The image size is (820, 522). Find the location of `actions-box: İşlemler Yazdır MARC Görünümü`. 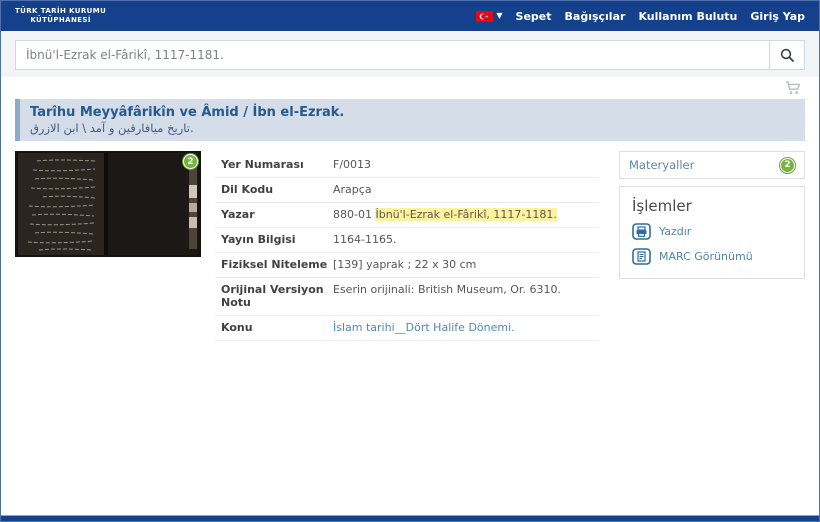

actions-box: İşlemler Yazdır MARC Görünümü is located at coordinates (712, 232).